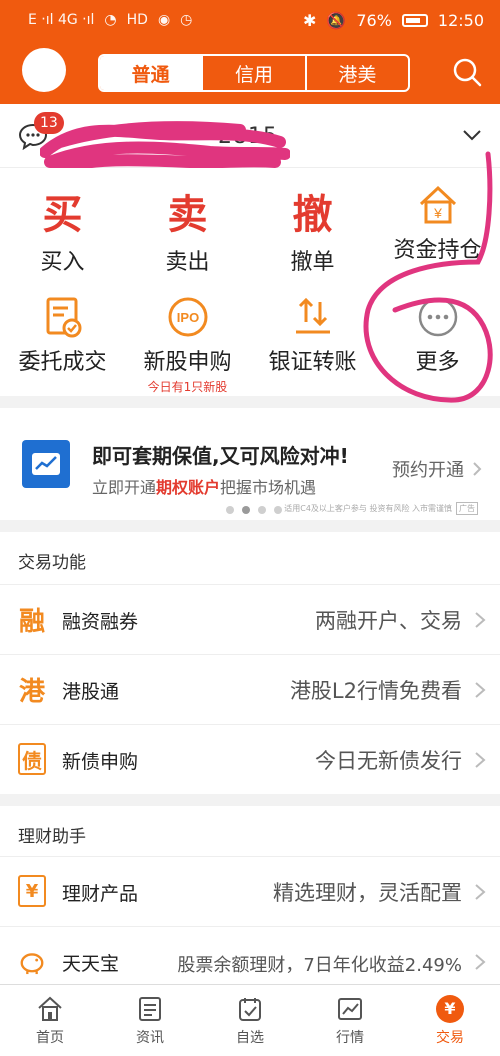  What do you see at coordinates (374, 20) in the screenshot?
I see `battery-percent: 76%` at bounding box center [374, 20].